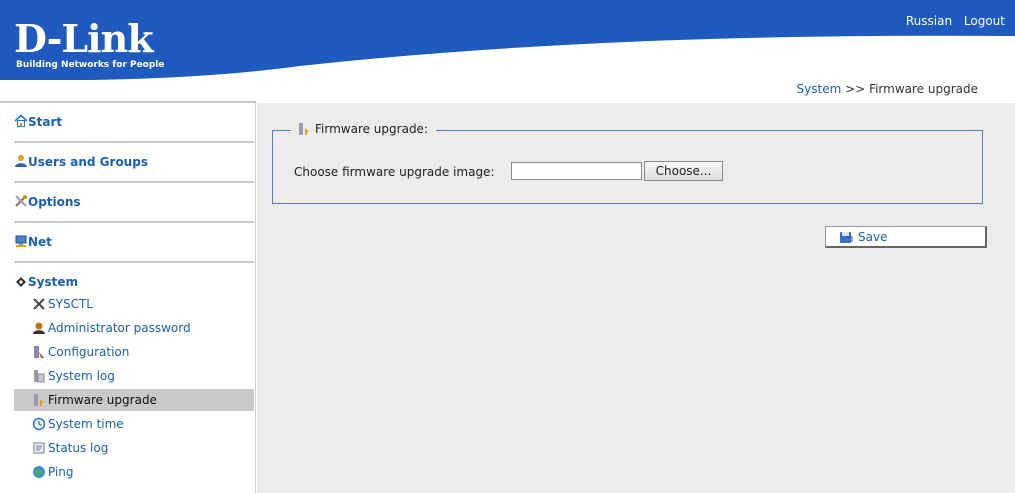 The width and height of the screenshot is (1015, 493). What do you see at coordinates (40, 242) in the screenshot?
I see `sidebar-item-label: Net` at bounding box center [40, 242].